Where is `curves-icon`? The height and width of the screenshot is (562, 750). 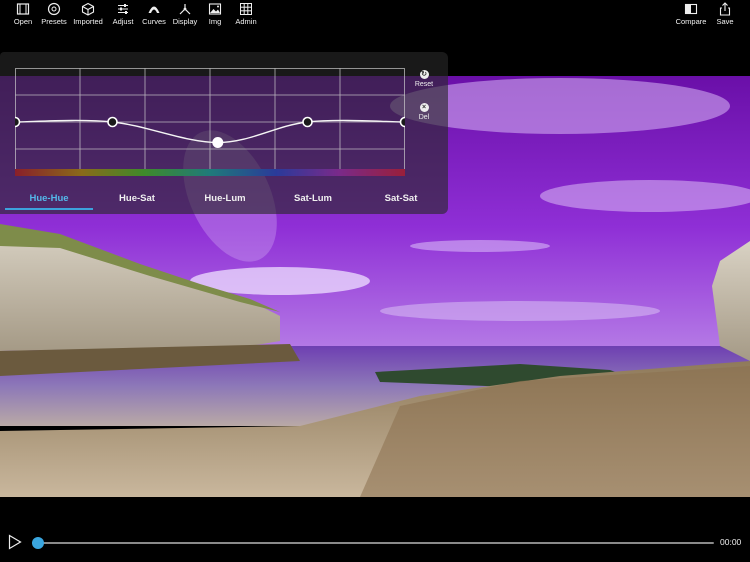
curves-icon is located at coordinates (154, 9).